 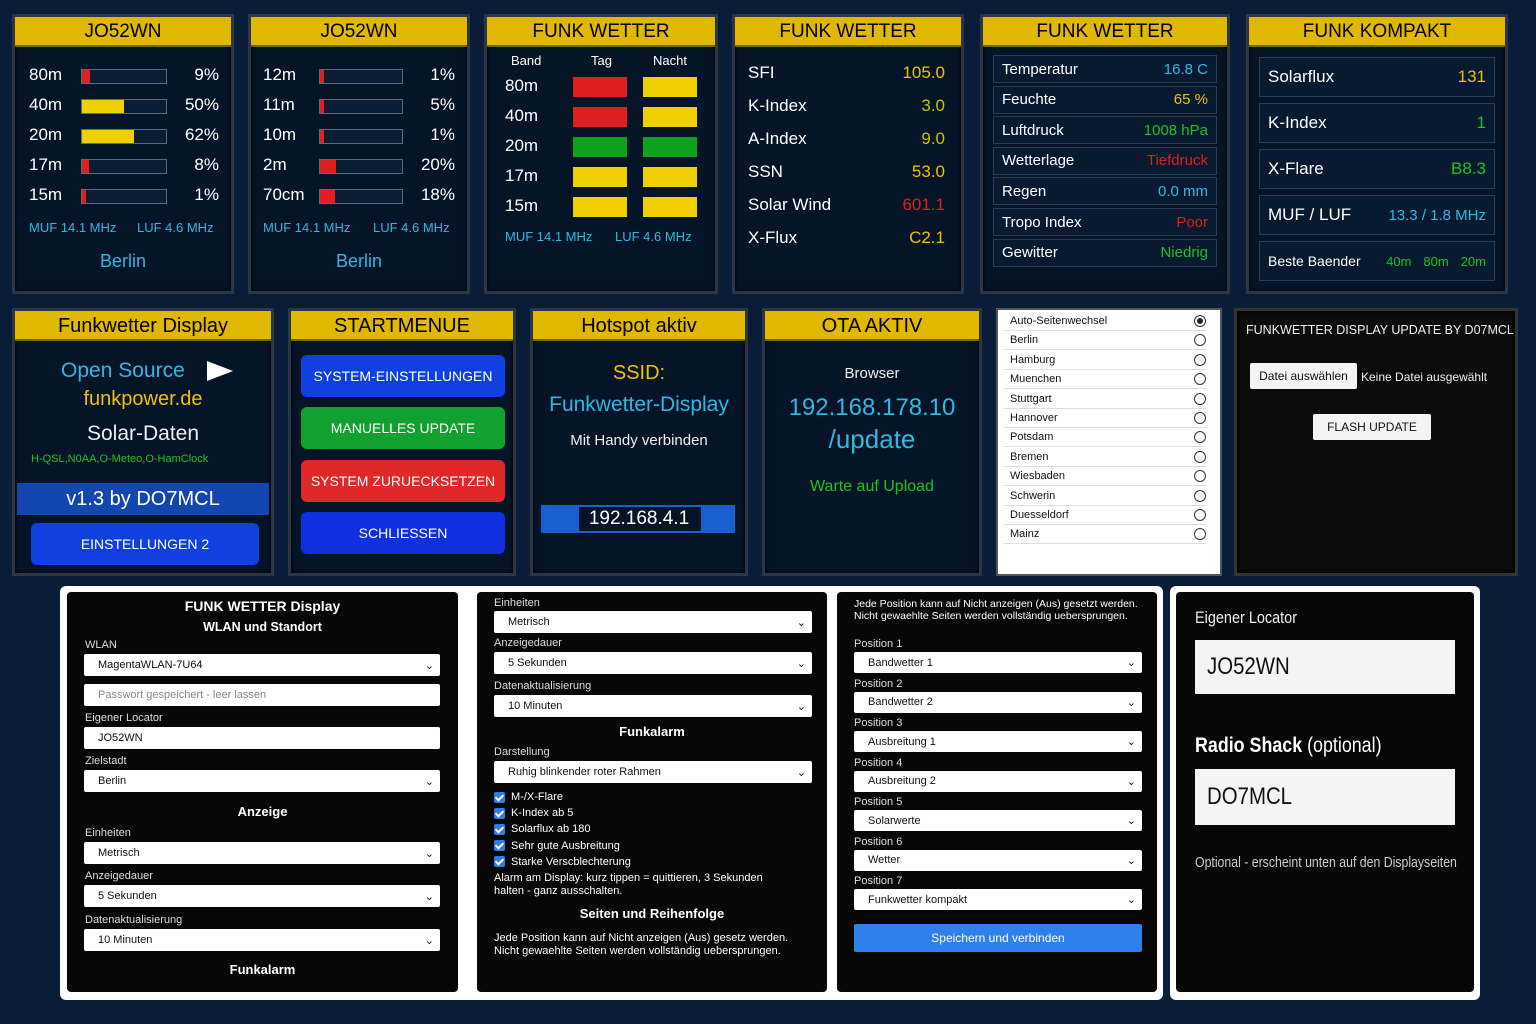 What do you see at coordinates (403, 481) in the screenshot?
I see `system-reset-button: SYSTEM ZURUECKSETZEN` at bounding box center [403, 481].